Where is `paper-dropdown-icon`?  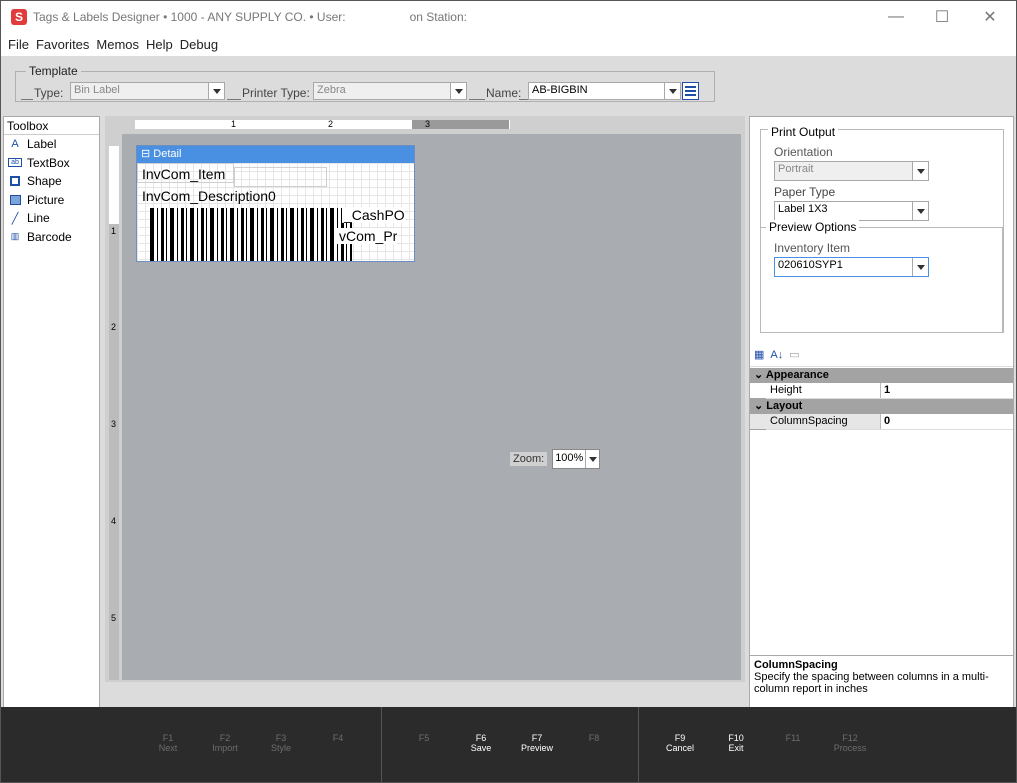 paper-dropdown-icon is located at coordinates (920, 211).